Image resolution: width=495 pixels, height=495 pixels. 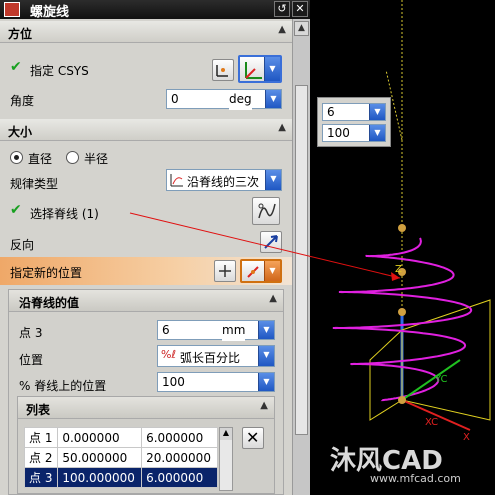 I want to click on location-select: %ℓ 弧长百分比 ▼, so click(x=216, y=356).